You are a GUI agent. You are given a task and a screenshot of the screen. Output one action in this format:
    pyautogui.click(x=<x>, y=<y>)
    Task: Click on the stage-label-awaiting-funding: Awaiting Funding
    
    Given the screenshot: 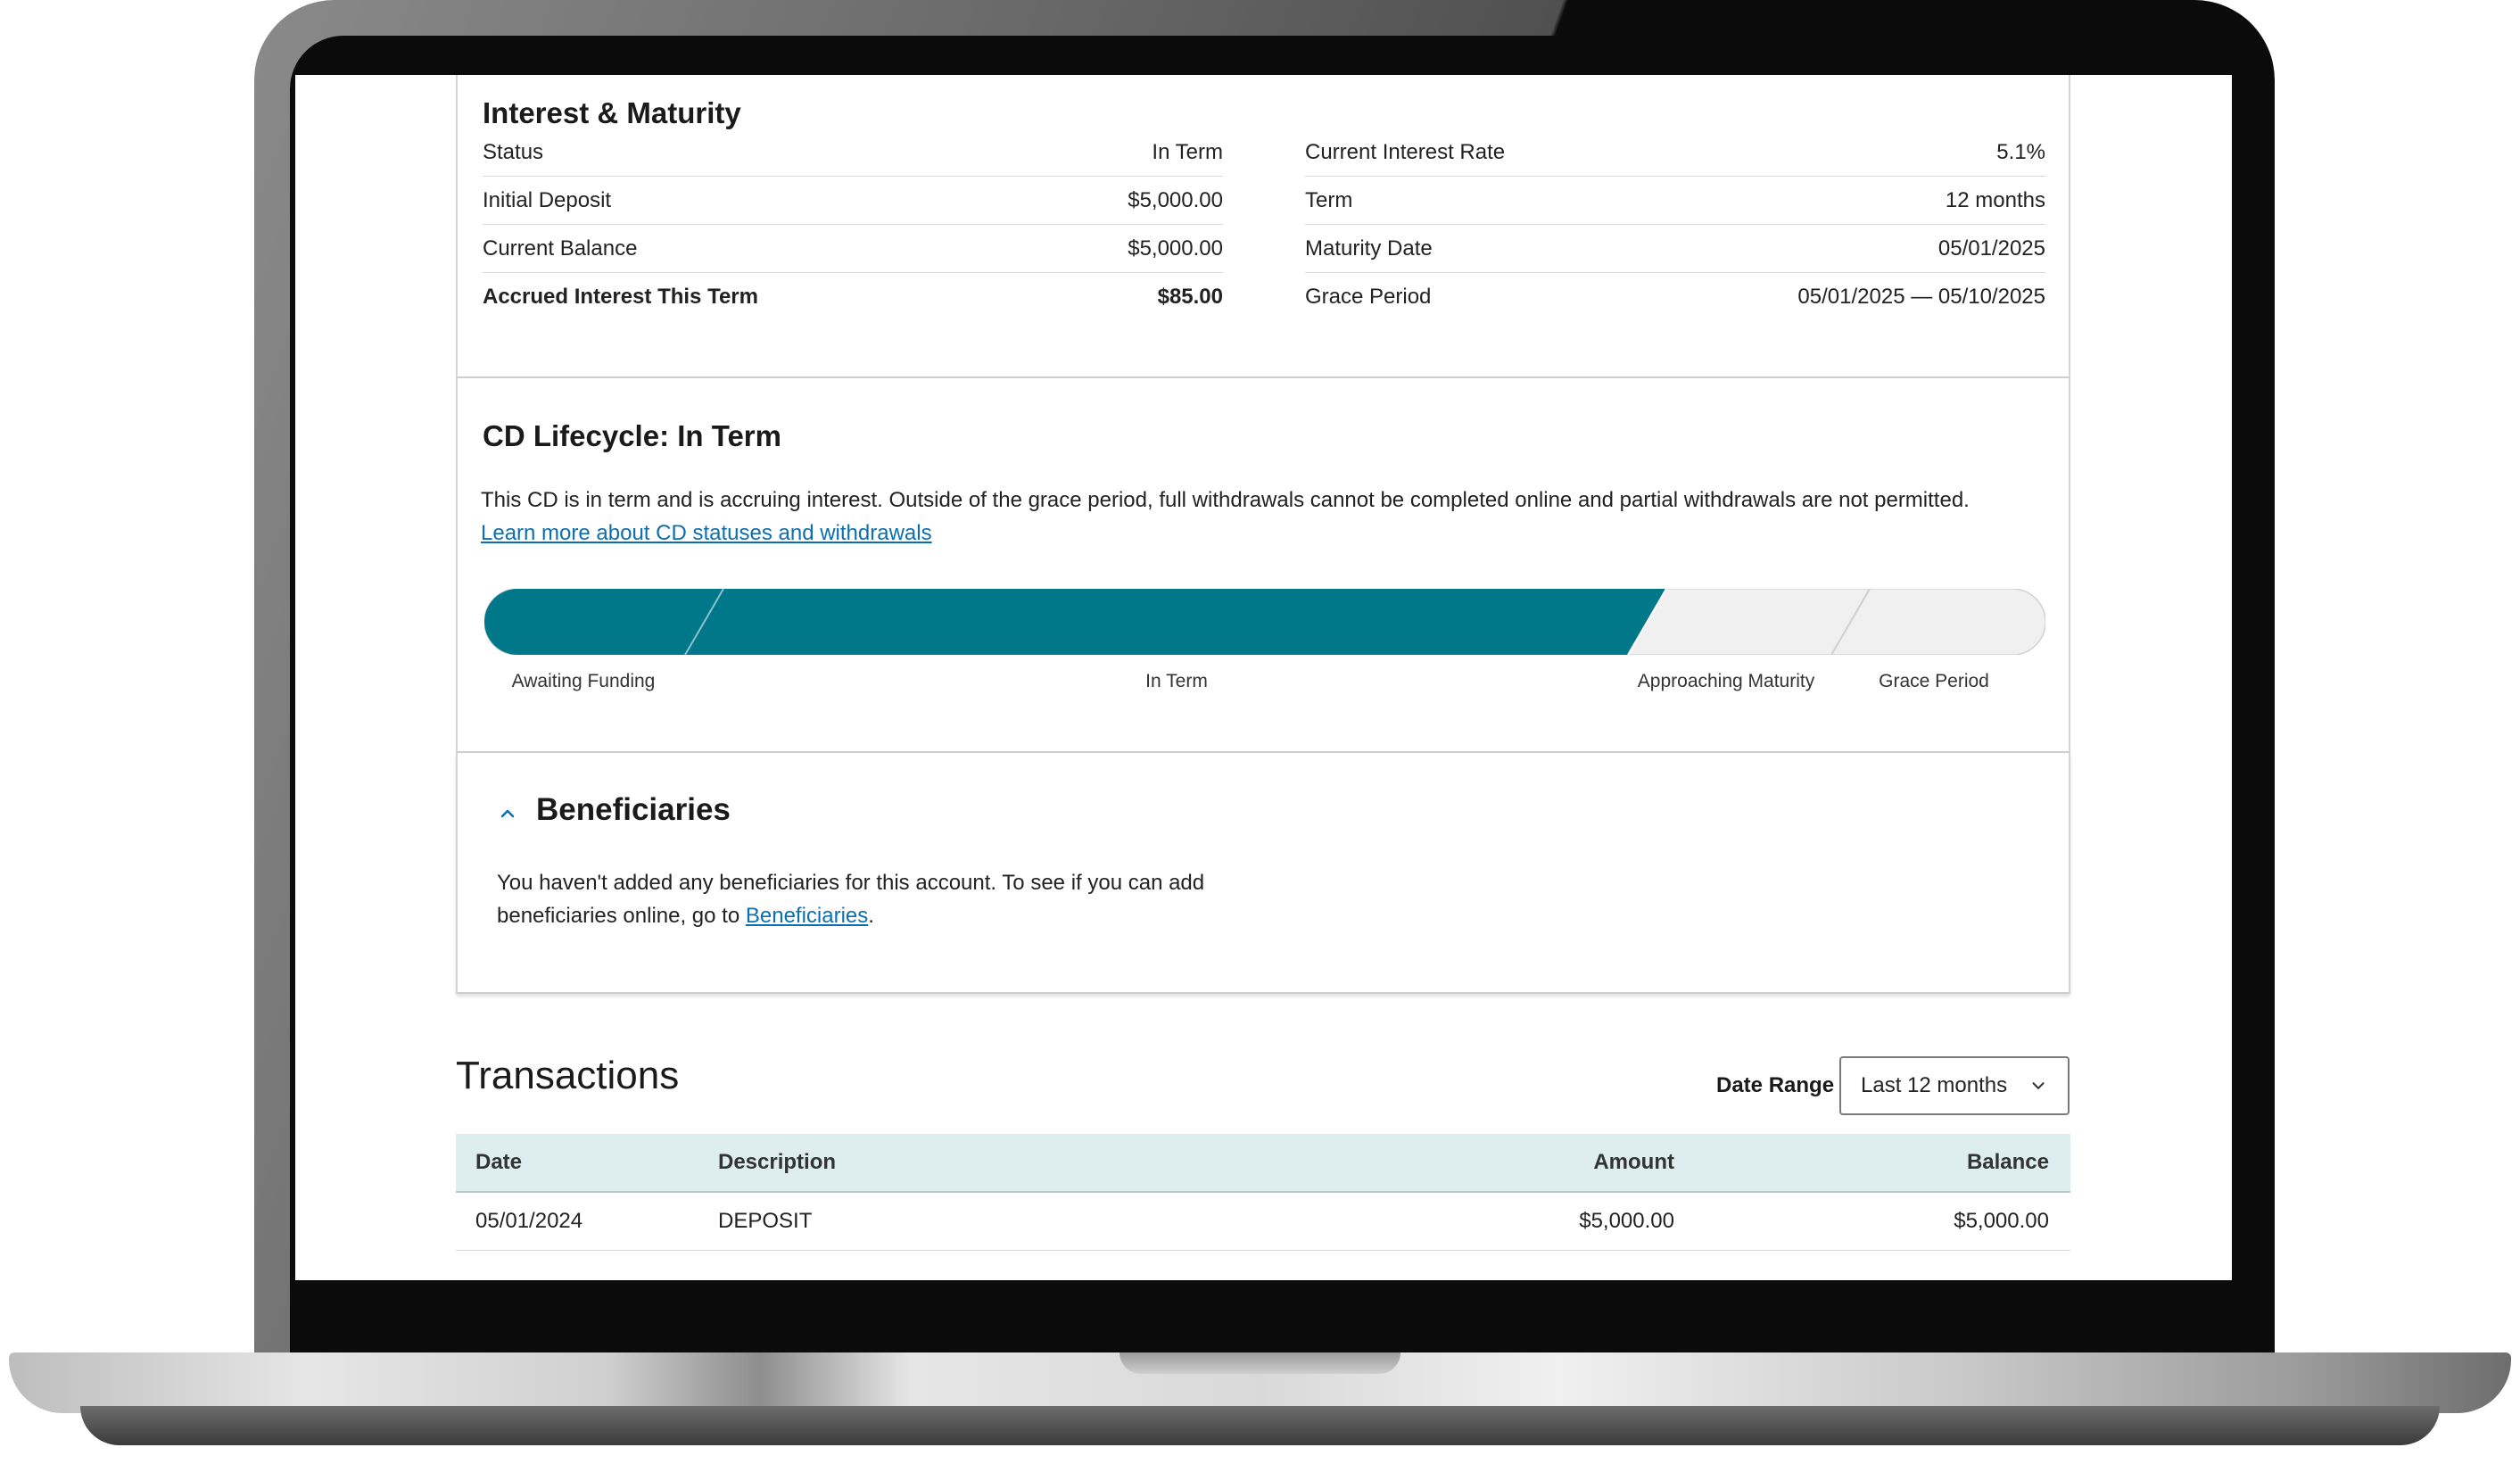 What is the action you would take?
    pyautogui.click(x=583, y=681)
    